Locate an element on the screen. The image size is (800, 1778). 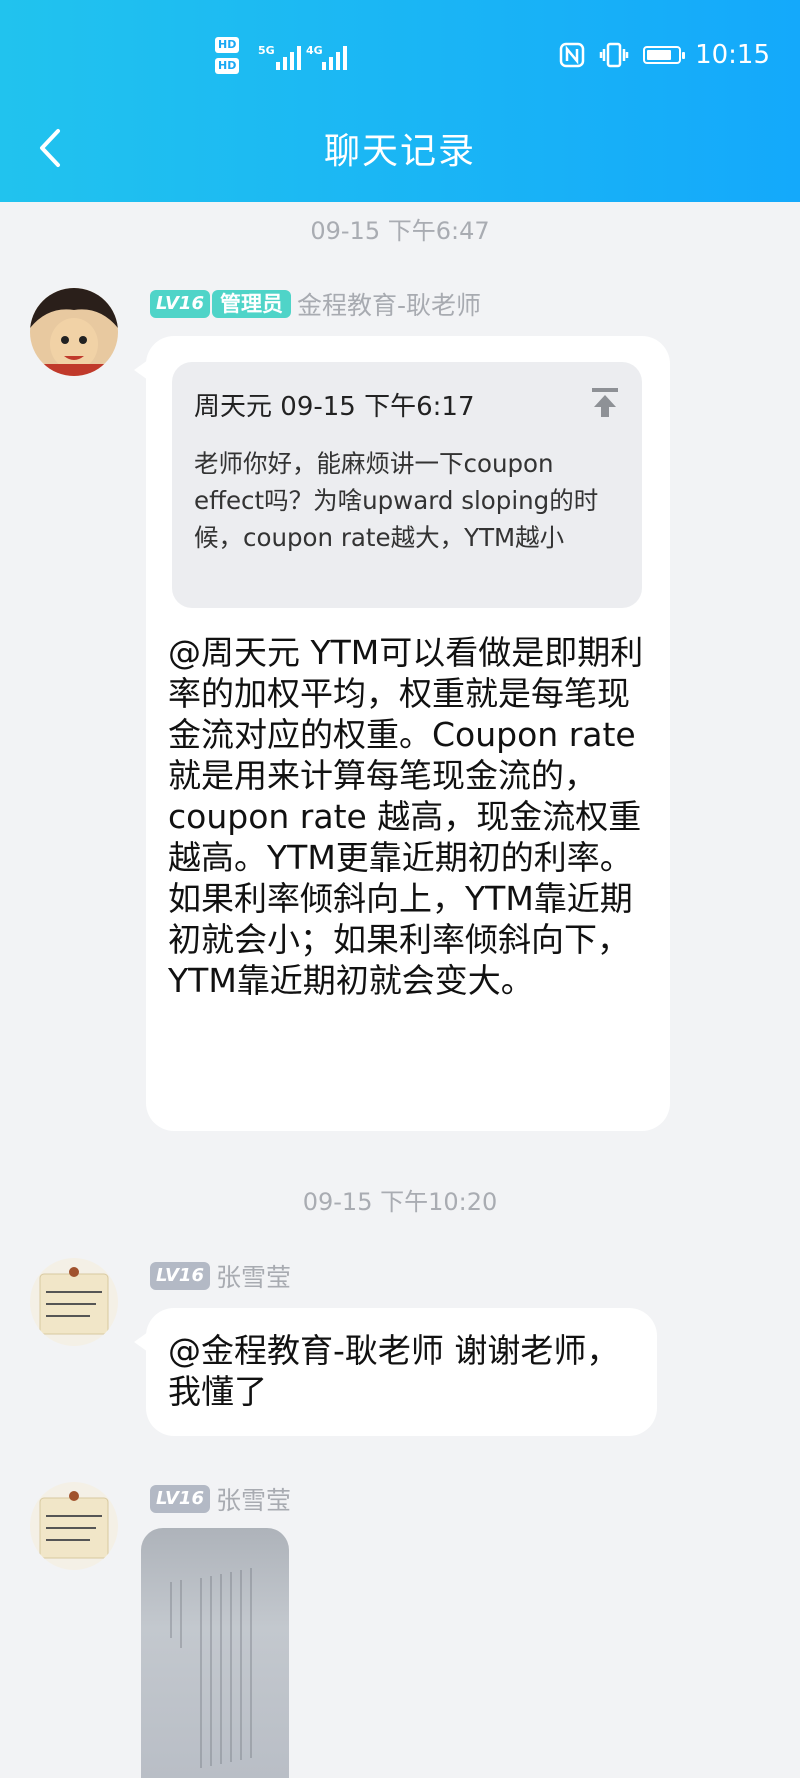
message-bubble: @金程教育-耿老师 谢谢老师，我懂了 is located at coordinates (395, 1372).